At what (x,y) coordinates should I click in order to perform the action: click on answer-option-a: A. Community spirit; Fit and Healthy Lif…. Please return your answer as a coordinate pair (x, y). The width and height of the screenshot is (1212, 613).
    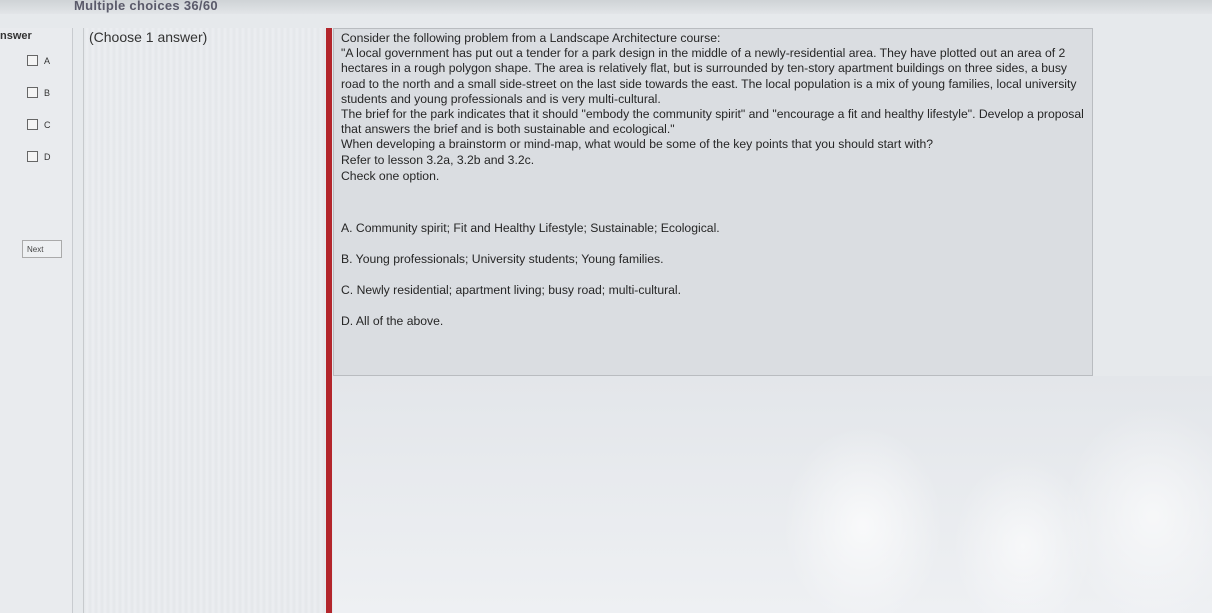
    Looking at the image, I should click on (711, 228).